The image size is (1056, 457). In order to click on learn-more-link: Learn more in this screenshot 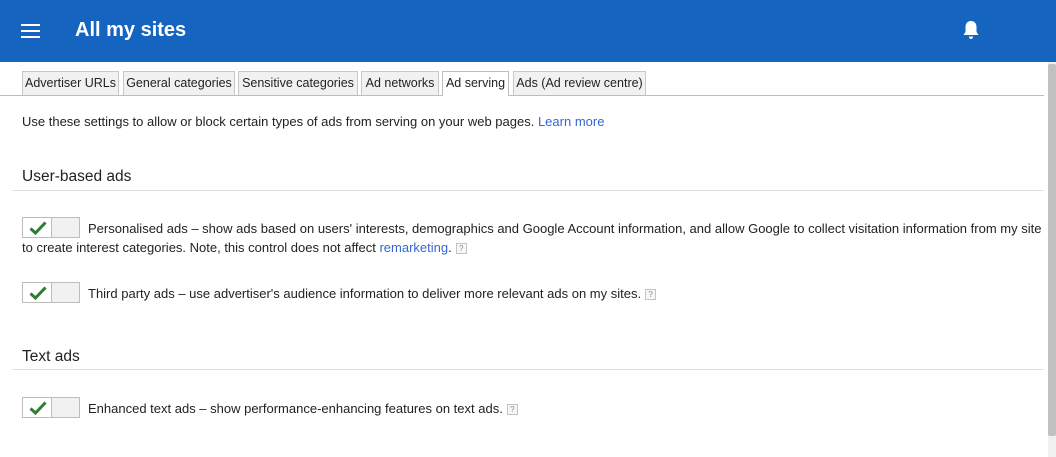, I will do `click(571, 121)`.